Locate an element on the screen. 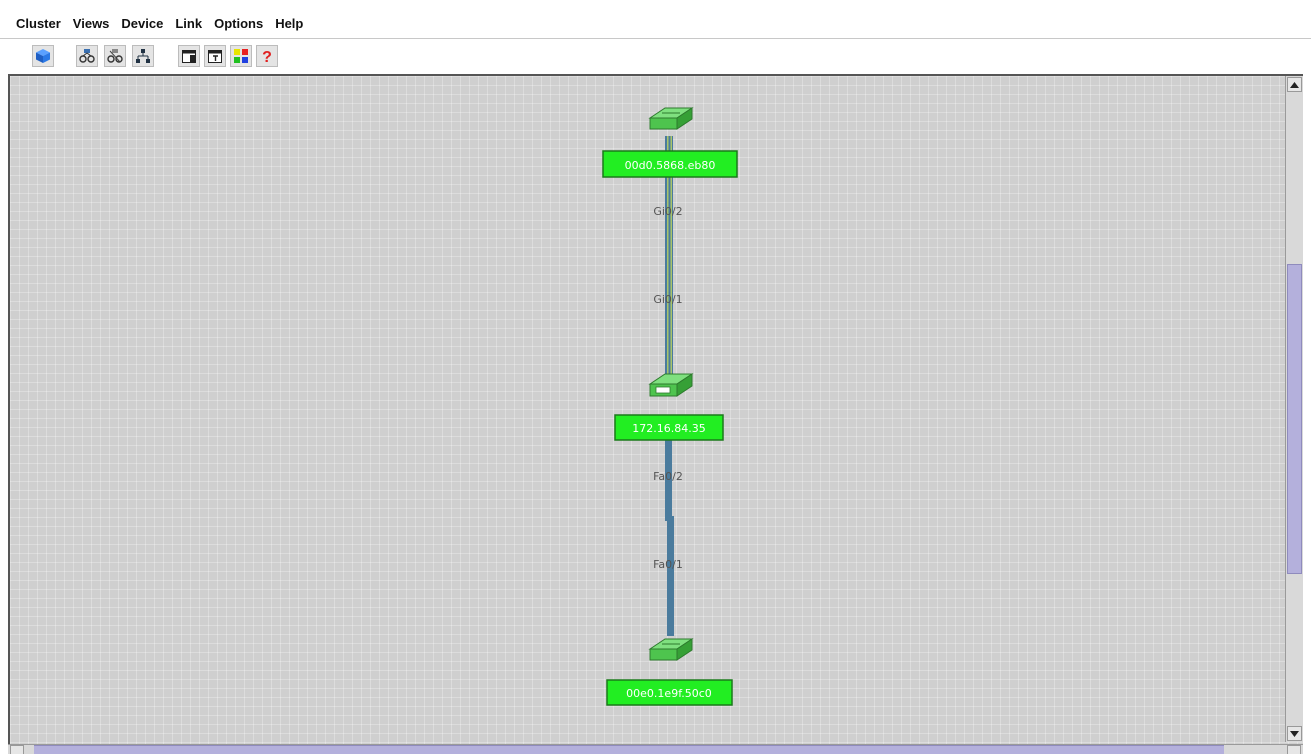 The image size is (1311, 754). link-properties-button is located at coordinates (215, 56).